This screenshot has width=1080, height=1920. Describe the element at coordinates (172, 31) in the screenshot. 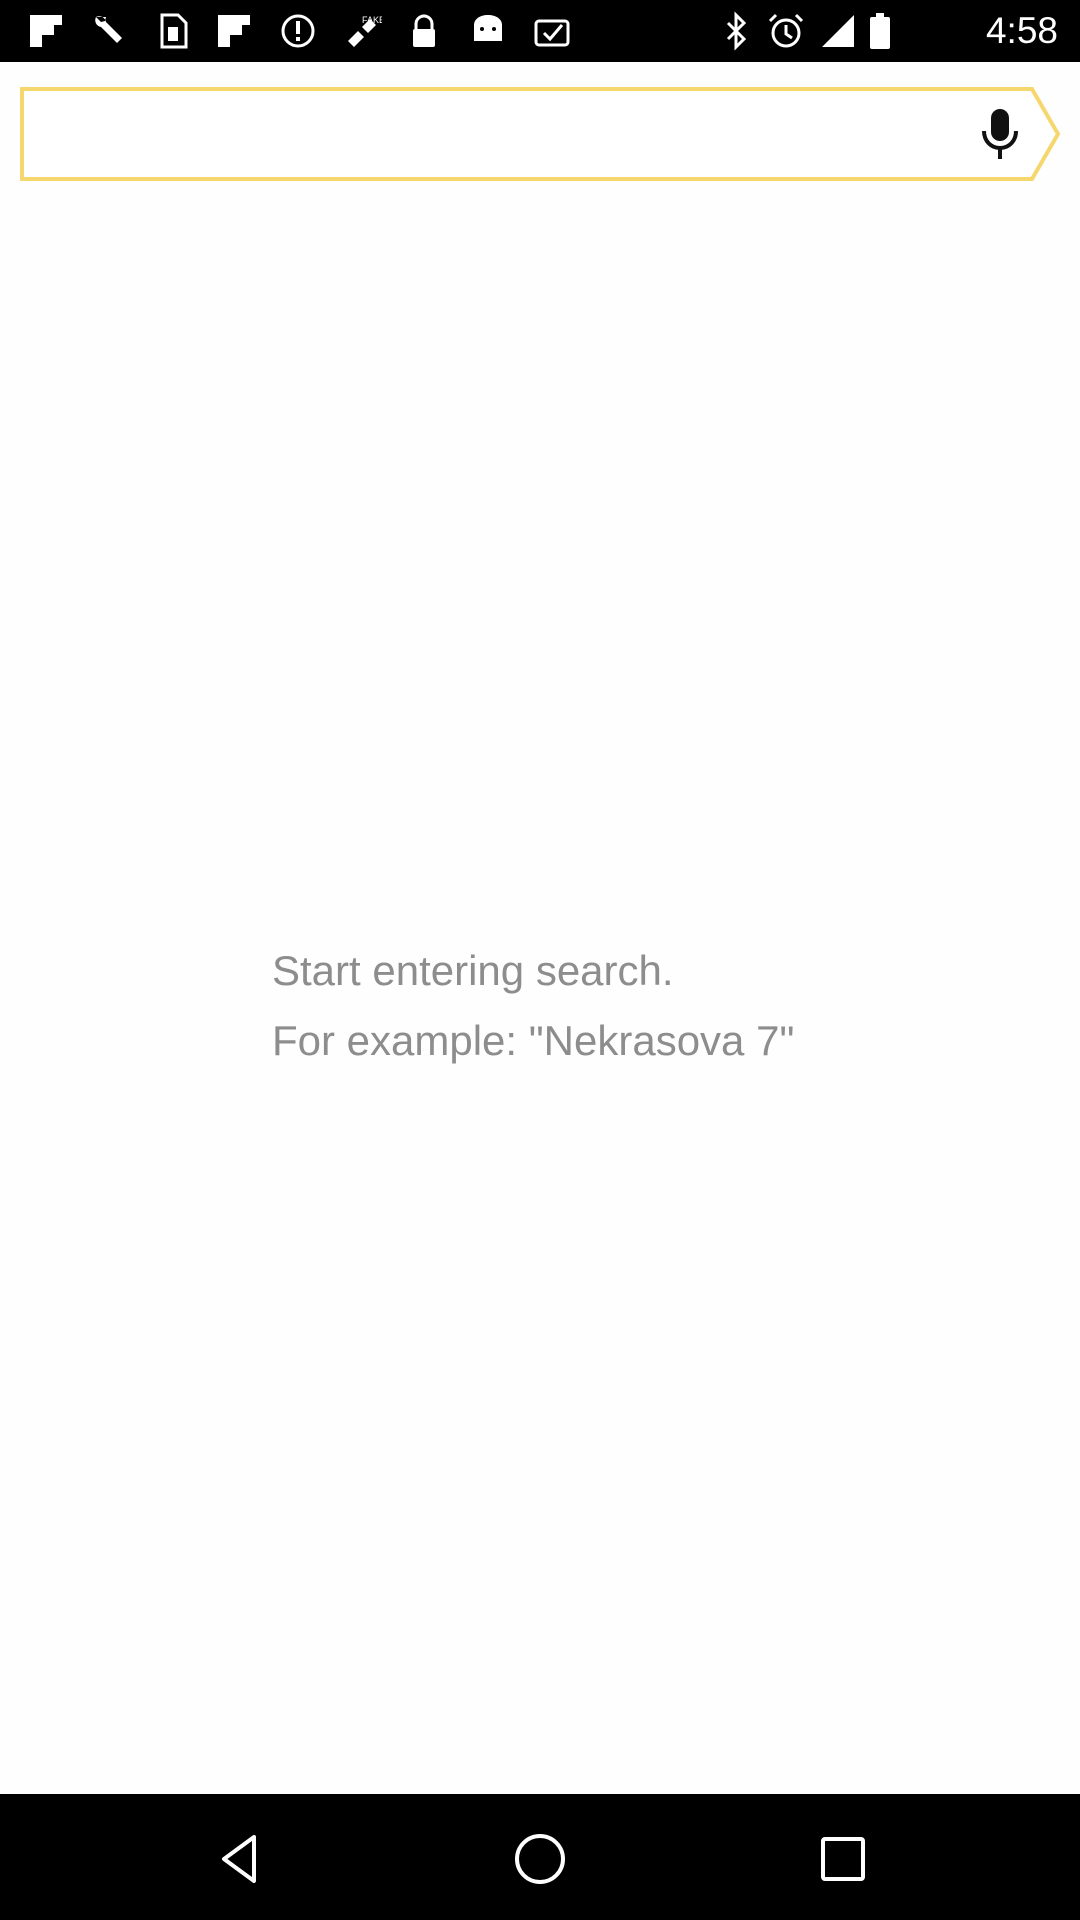

I see `sim-card-icon` at that location.